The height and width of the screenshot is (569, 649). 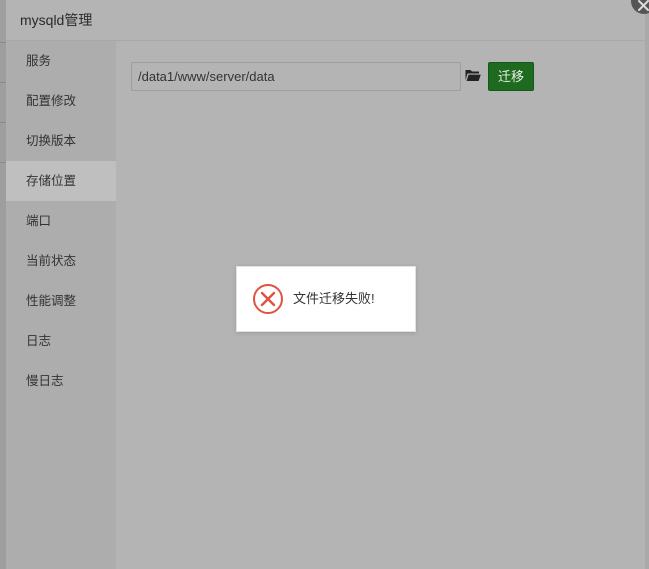 I want to click on error-toast: 文件迁移失败!, so click(x=326, y=299).